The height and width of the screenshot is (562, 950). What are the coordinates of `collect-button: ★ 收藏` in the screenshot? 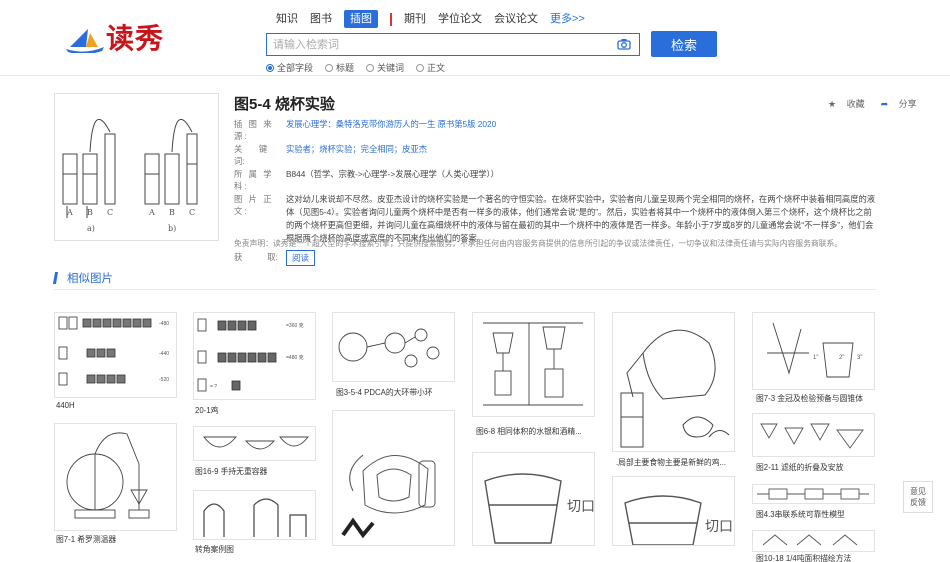 It's located at (846, 103).